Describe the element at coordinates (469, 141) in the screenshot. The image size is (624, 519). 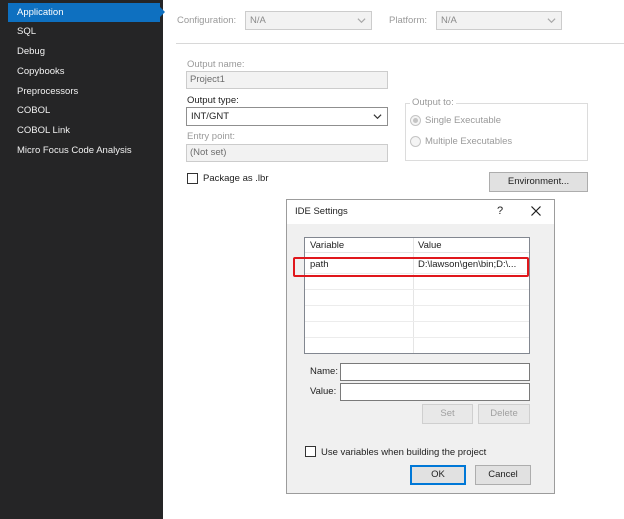
I see `multiple-executables-label: Multiple Executables` at that location.